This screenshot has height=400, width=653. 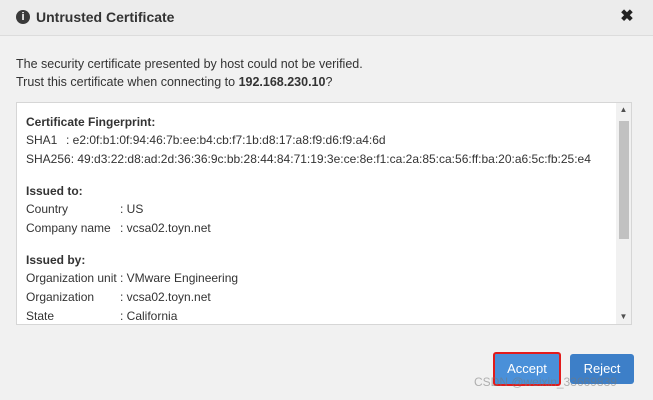 I want to click on organization-row: Organization: vcsa02.toyn.net, so click(x=321, y=297).